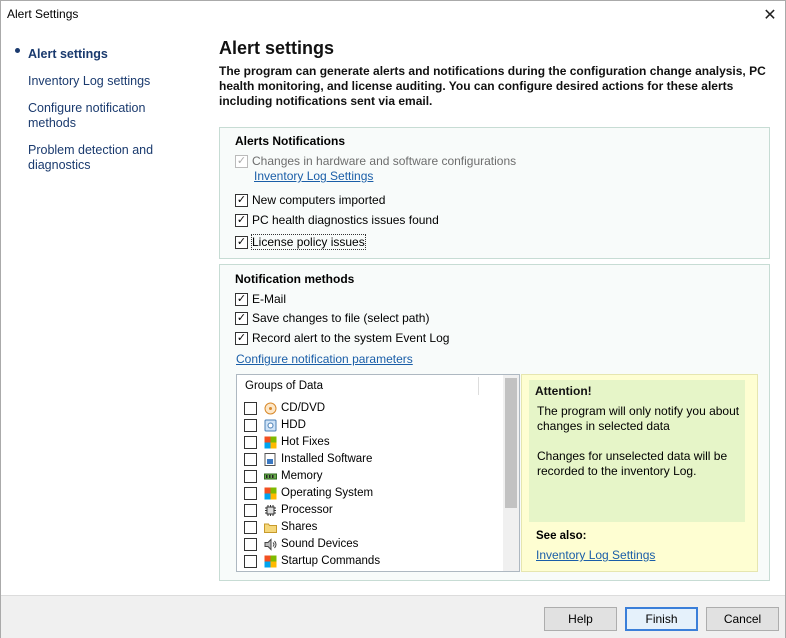  What do you see at coordinates (770, 15) in the screenshot?
I see `close-icon: ✕` at bounding box center [770, 15].